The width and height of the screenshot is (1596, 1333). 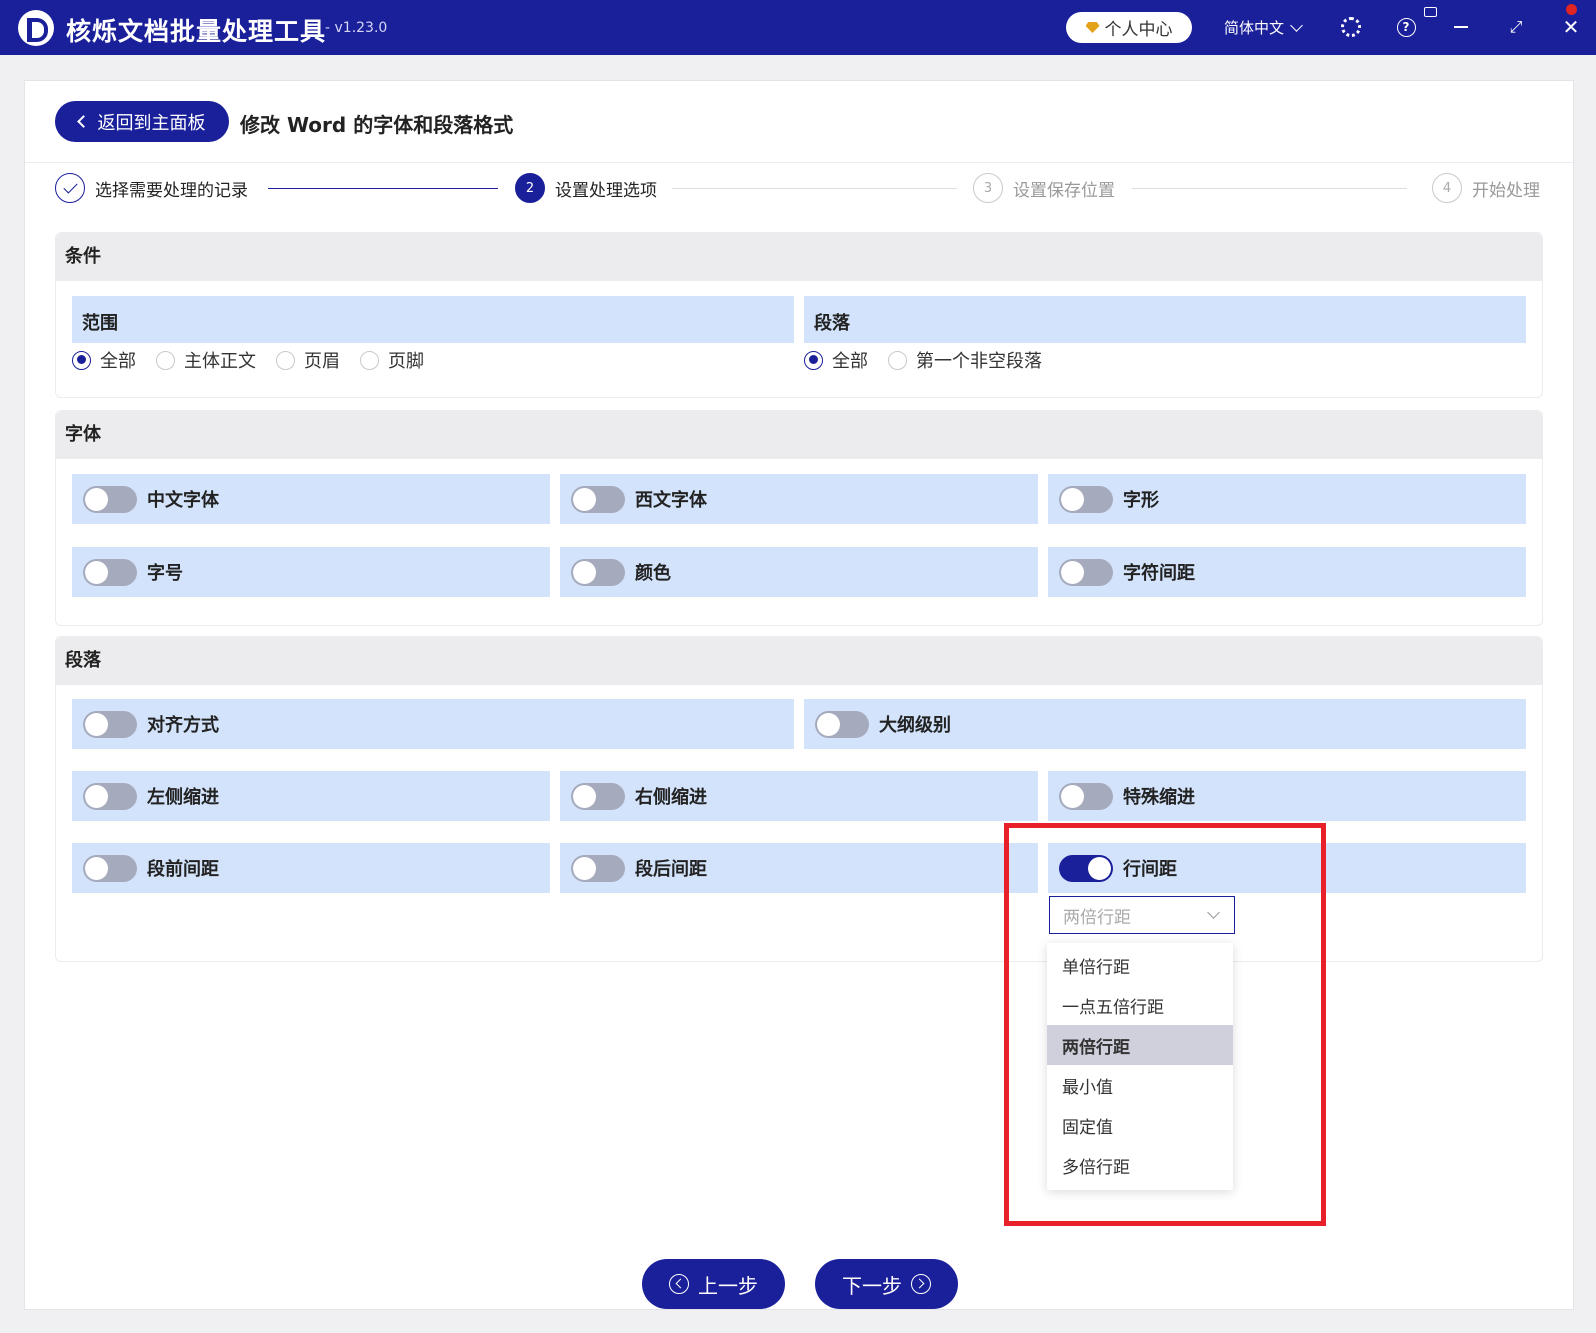 What do you see at coordinates (1447, 188) in the screenshot?
I see `step-4-number: 4` at bounding box center [1447, 188].